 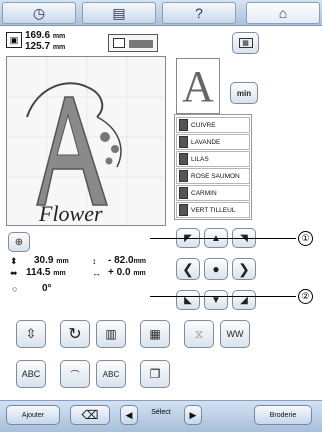 I want to click on copy-icon: ❐, so click(x=155, y=374).